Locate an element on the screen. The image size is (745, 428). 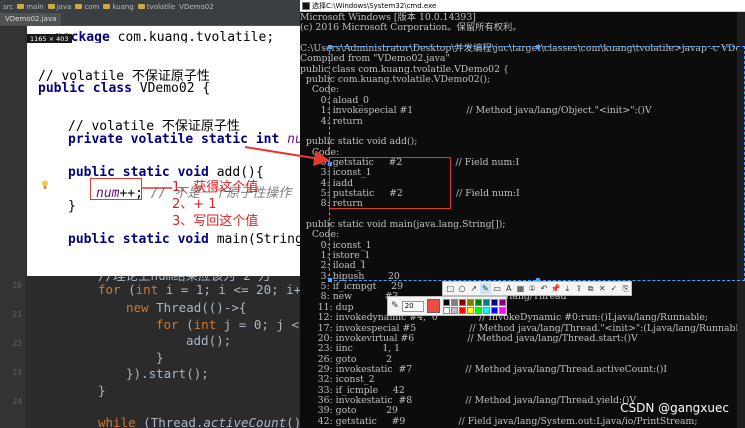
annotation-toolbar: □ ○ ↗ ✎ ▭ A ▦ ① ↶ 📌 ⤓ ⇪ ⧉ ✕ ✓ ⎘ is located at coordinates (537, 288).